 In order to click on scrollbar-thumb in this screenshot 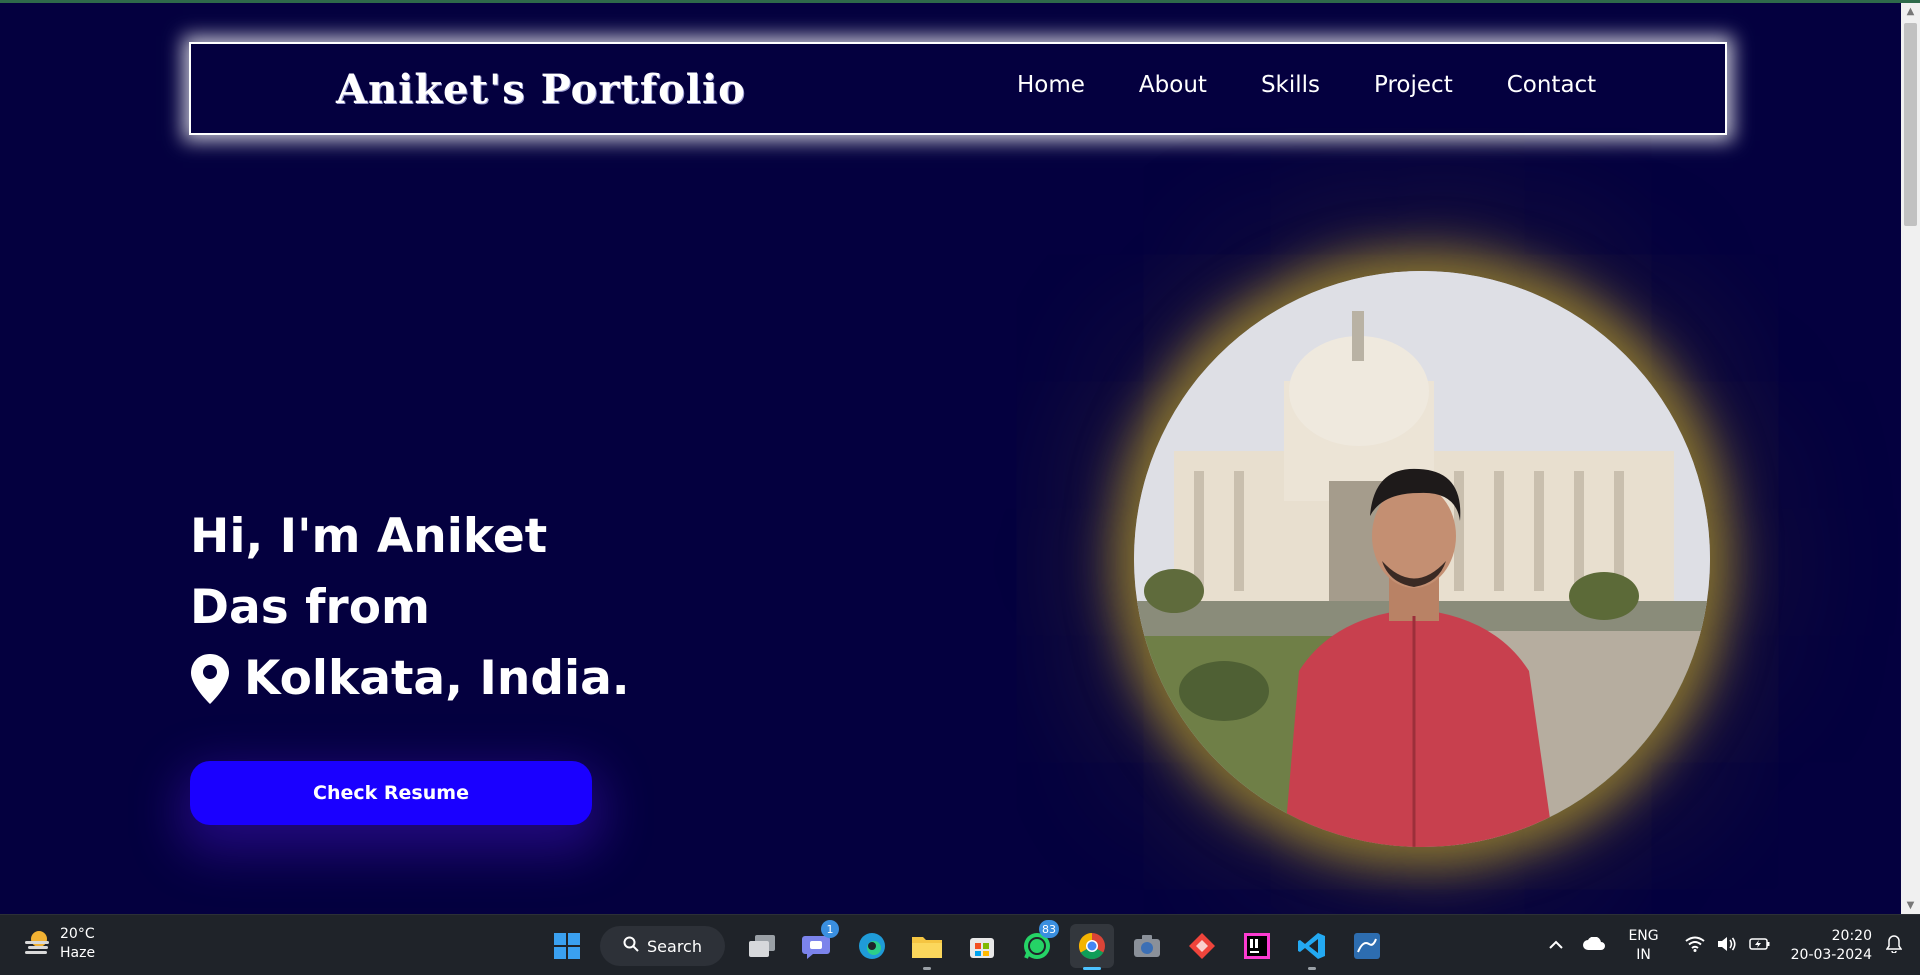, I will do `click(1910, 124)`.